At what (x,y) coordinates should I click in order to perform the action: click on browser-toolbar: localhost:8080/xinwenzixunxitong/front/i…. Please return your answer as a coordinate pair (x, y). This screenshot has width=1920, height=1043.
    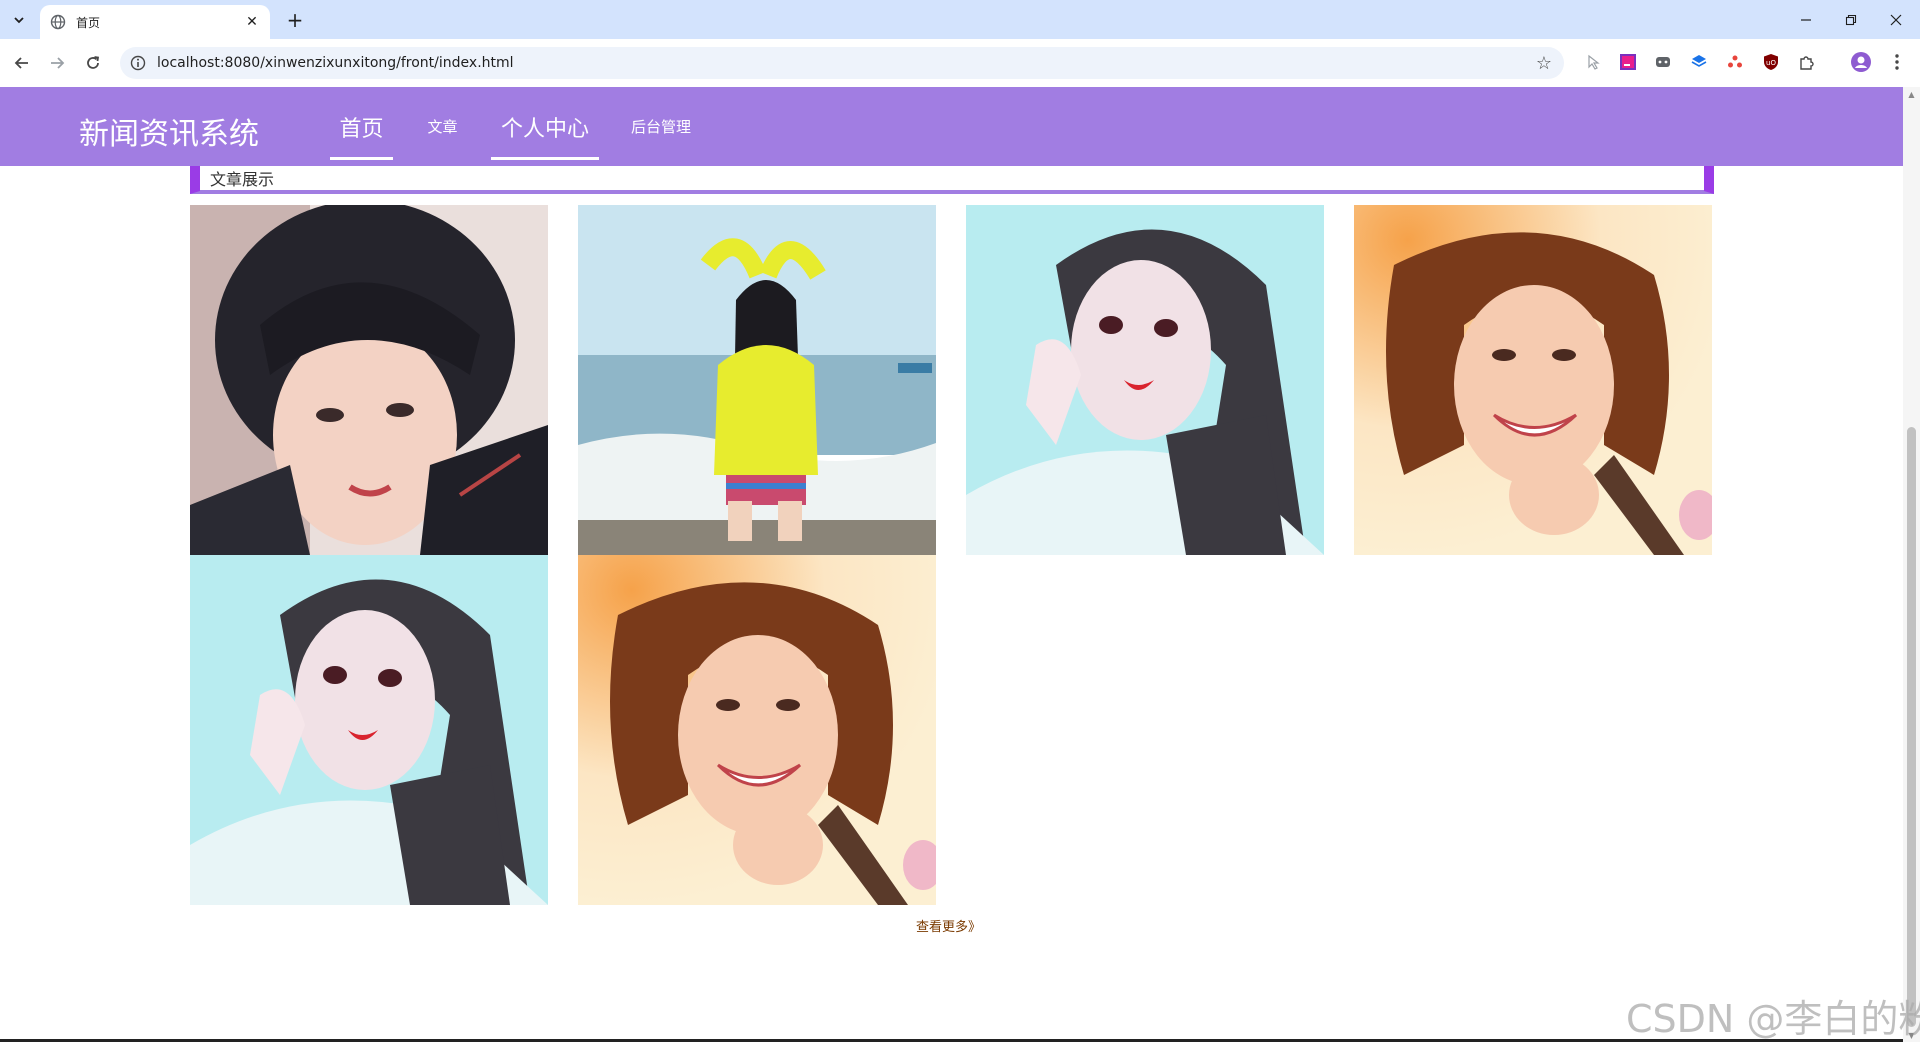
    Looking at the image, I should click on (960, 63).